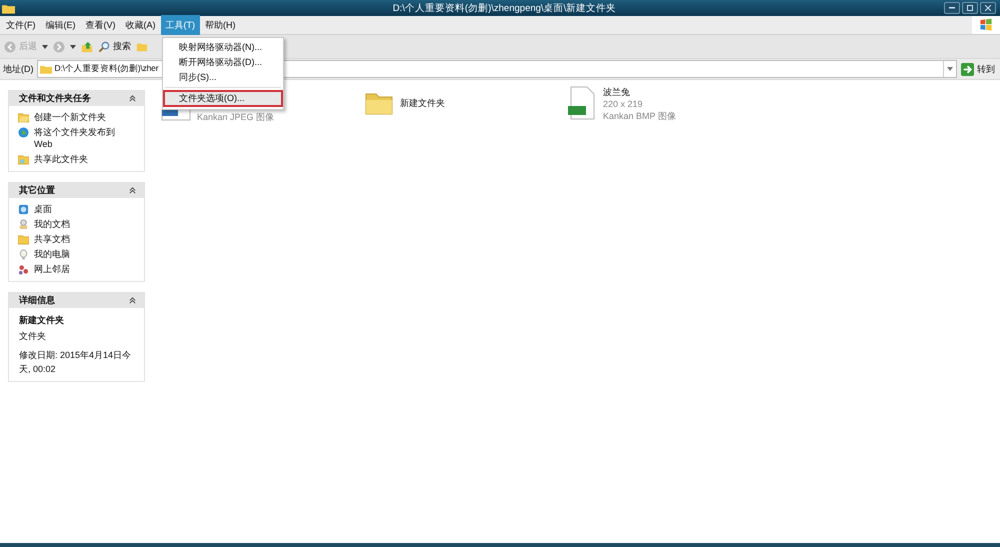 The width and height of the screenshot is (1000, 547). I want to click on bulb-icon, so click(23, 254).